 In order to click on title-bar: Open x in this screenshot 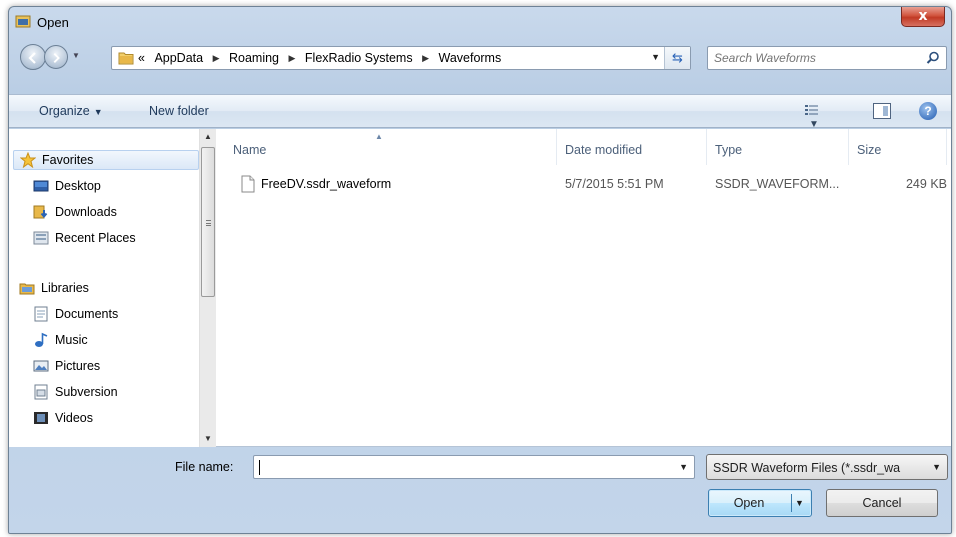, I will do `click(480, 22)`.